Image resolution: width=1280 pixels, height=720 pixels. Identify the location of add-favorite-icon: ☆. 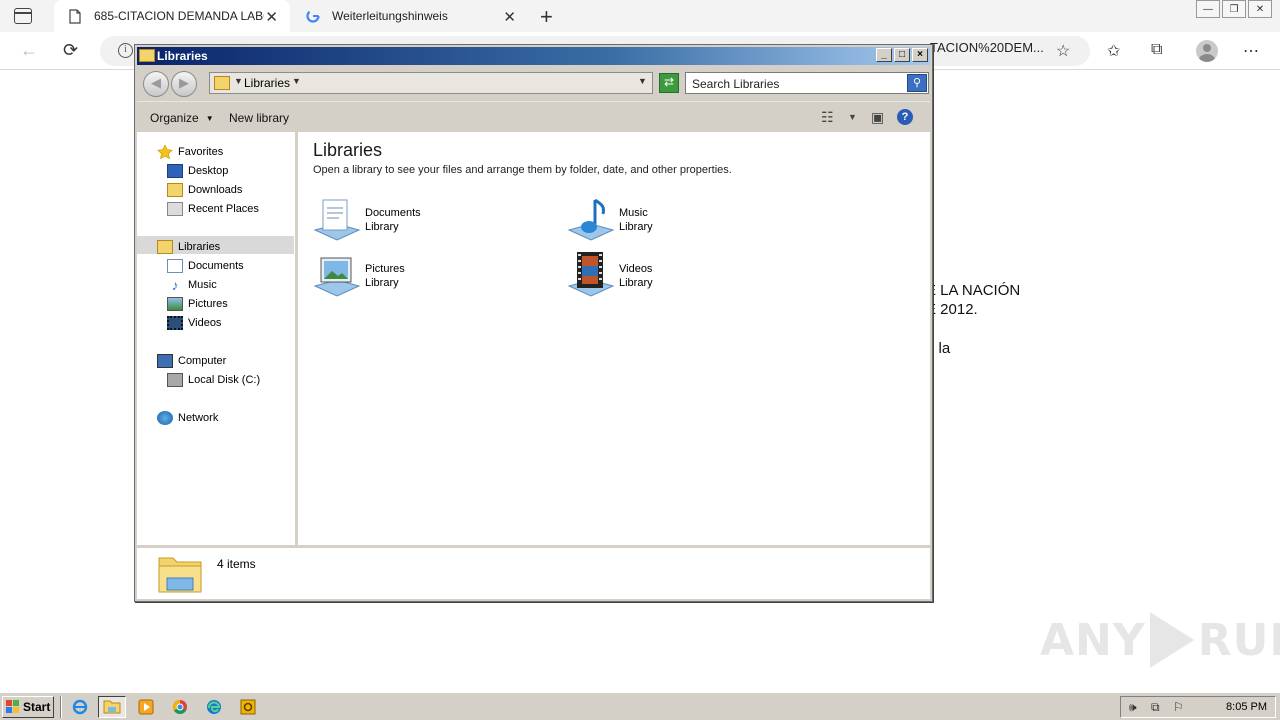
(1063, 51).